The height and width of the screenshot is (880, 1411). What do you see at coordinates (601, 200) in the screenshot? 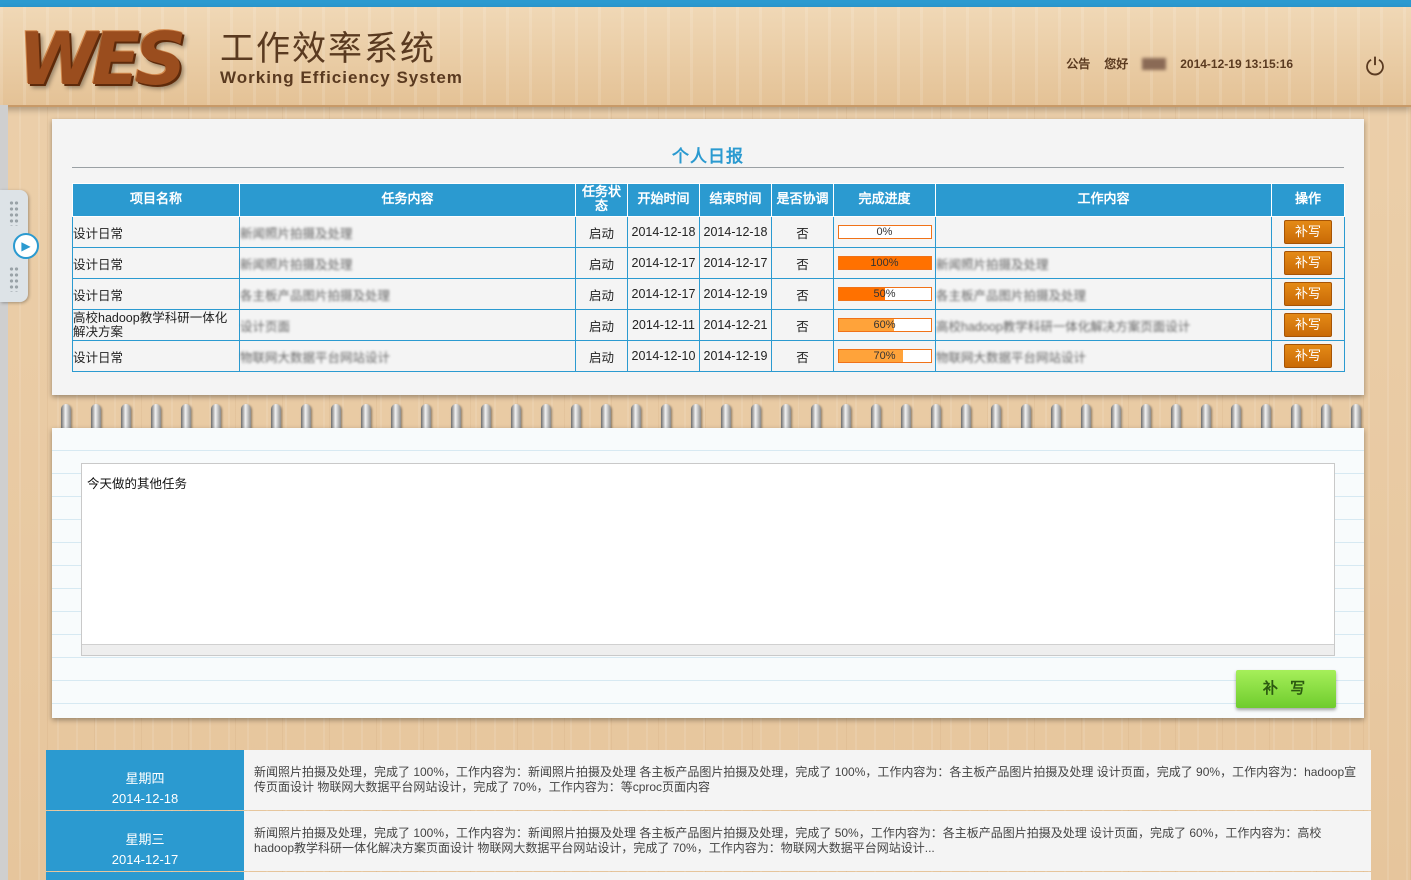
I see `col-header: 任务状态` at bounding box center [601, 200].